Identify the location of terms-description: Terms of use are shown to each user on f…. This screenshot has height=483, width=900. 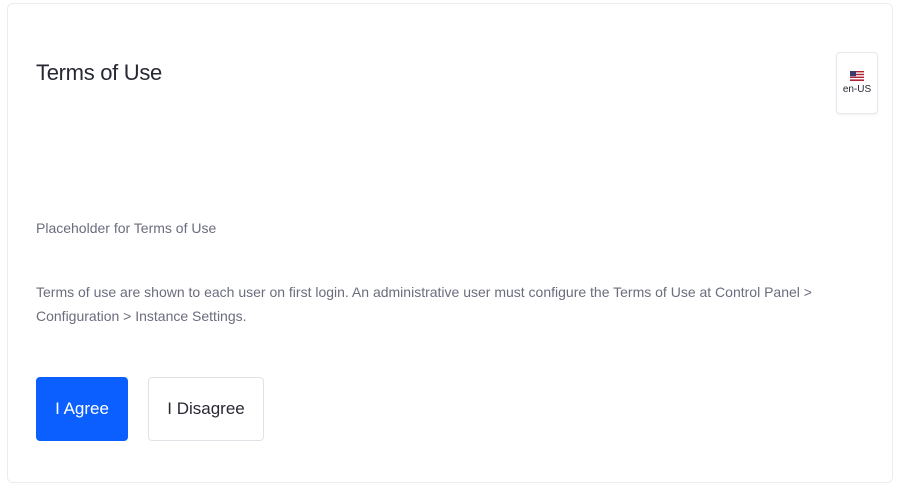
(424, 304).